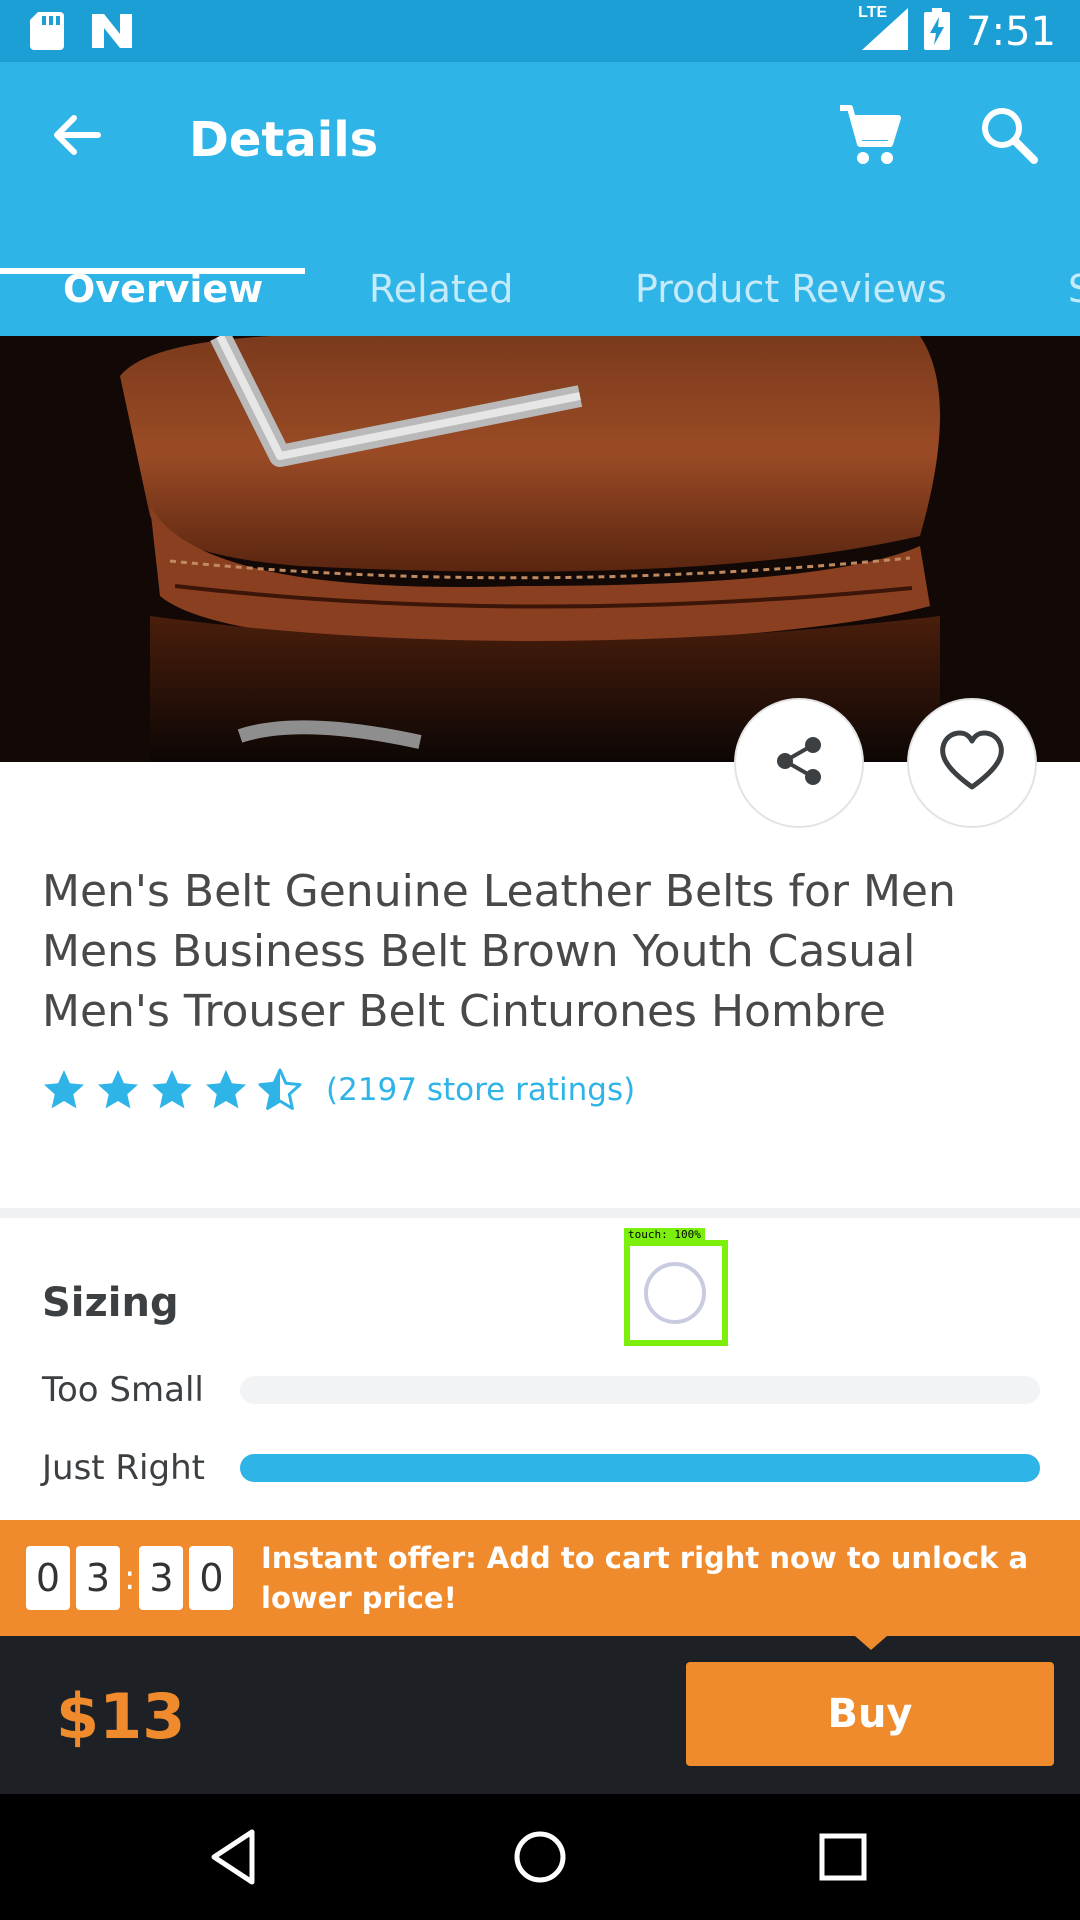  I want to click on system-nav-bar, so click(540, 1857).